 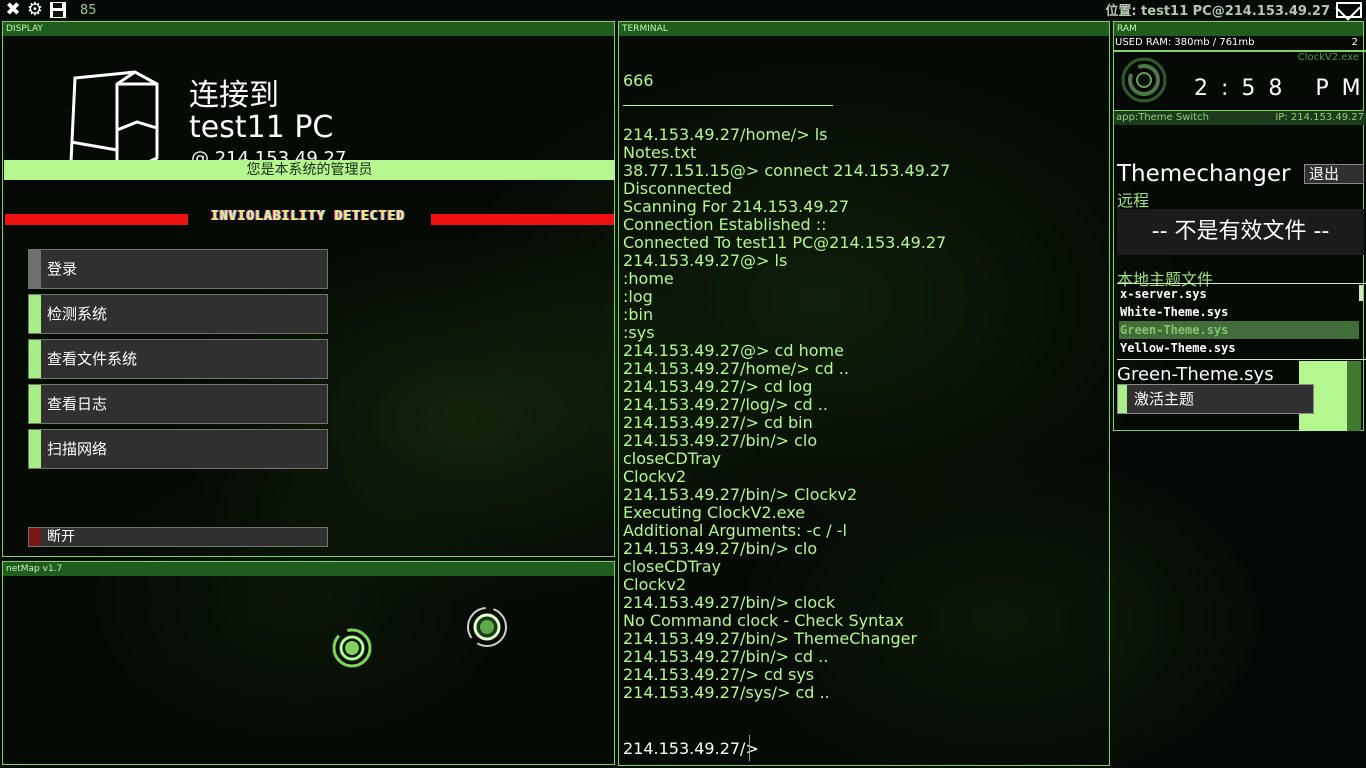 I want to click on clock-exe-label: ClockV2.exe, so click(x=1328, y=57).